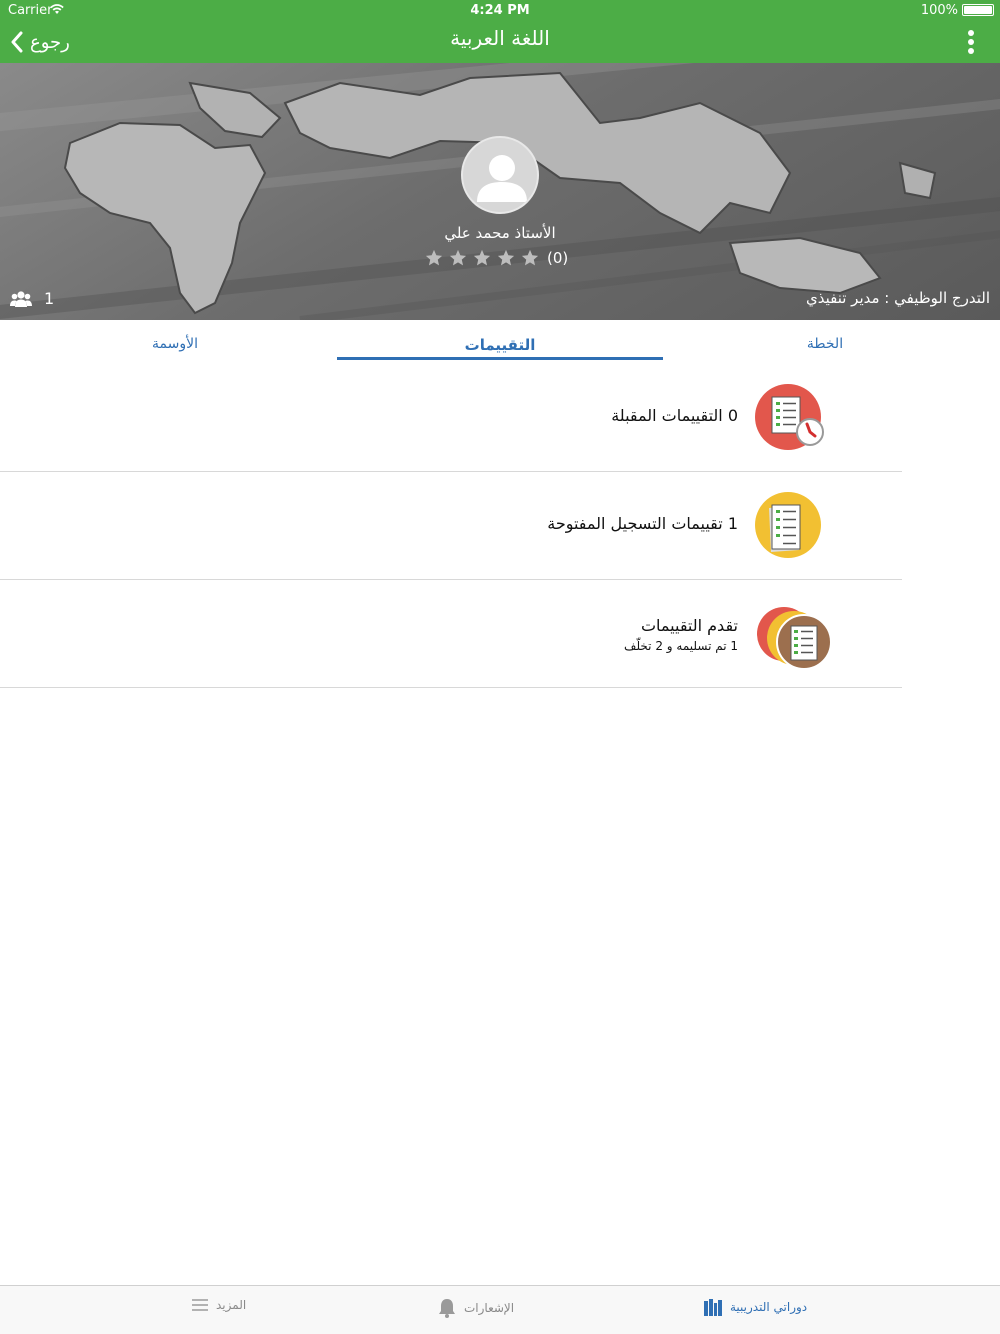 This screenshot has height=1334, width=1000. What do you see at coordinates (681, 646) in the screenshot?
I see `evaluations-progress-summary: 1 تم تسليمه و 2 تخلّف` at bounding box center [681, 646].